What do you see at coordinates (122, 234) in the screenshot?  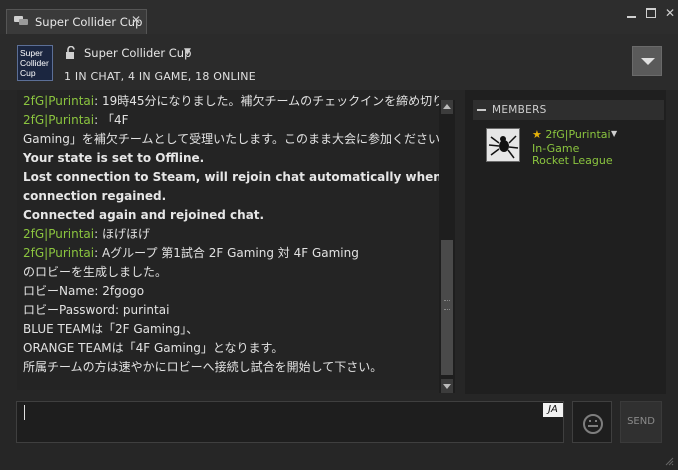 I see `message-text: : ほげほげ` at bounding box center [122, 234].